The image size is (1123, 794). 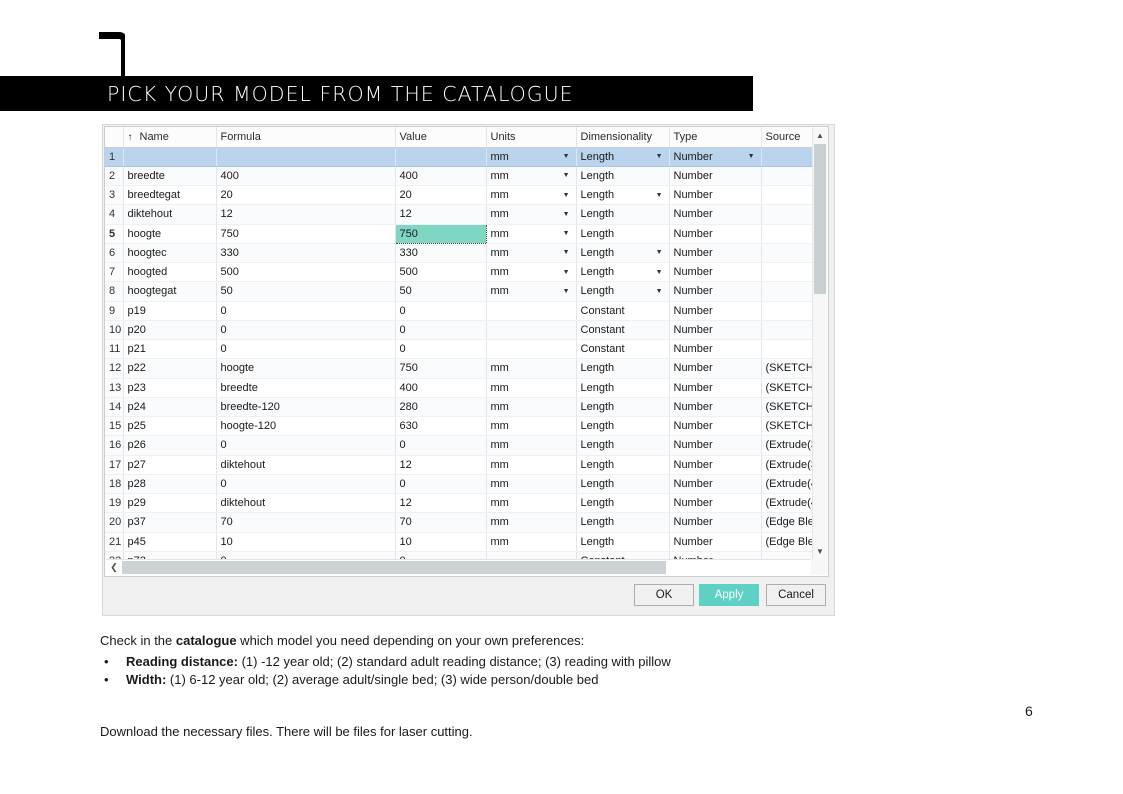 What do you see at coordinates (114, 349) in the screenshot?
I see `row-number: 11` at bounding box center [114, 349].